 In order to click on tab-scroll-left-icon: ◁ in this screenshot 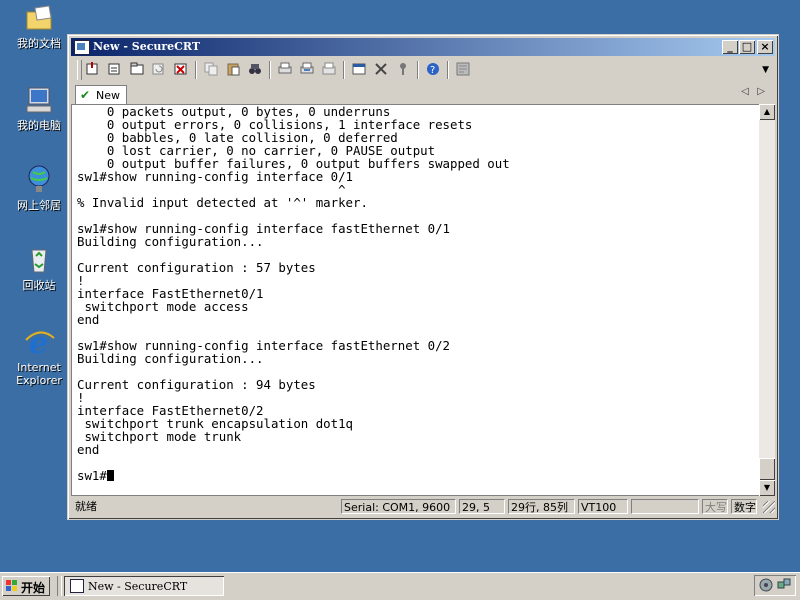, I will do `click(745, 91)`.